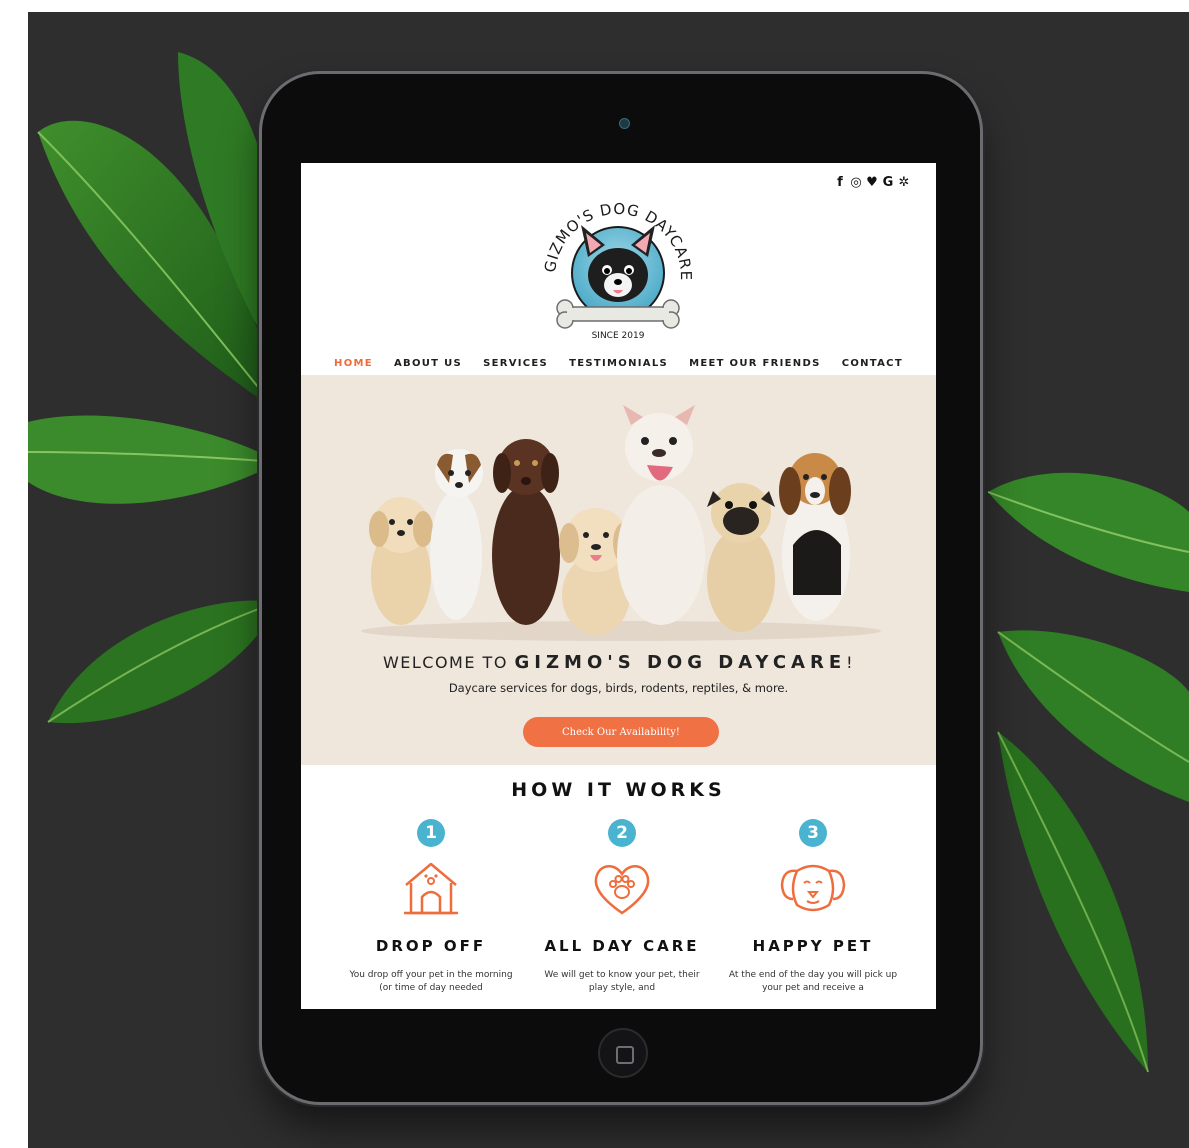  What do you see at coordinates (401, 561) in the screenshot?
I see `golden-puppy-left-image` at bounding box center [401, 561].